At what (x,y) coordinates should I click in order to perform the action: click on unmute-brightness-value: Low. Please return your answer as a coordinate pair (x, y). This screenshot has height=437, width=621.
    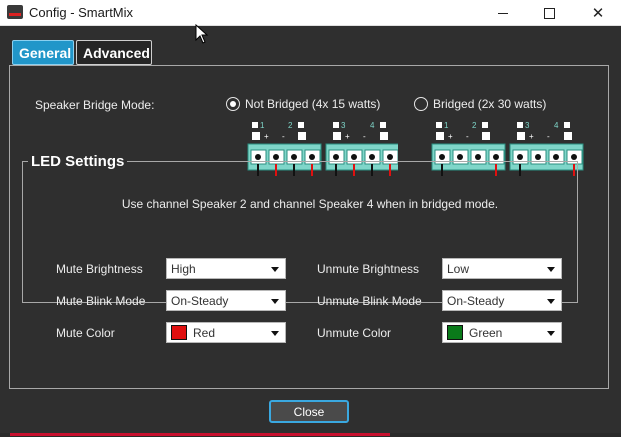
    Looking at the image, I should click on (458, 268).